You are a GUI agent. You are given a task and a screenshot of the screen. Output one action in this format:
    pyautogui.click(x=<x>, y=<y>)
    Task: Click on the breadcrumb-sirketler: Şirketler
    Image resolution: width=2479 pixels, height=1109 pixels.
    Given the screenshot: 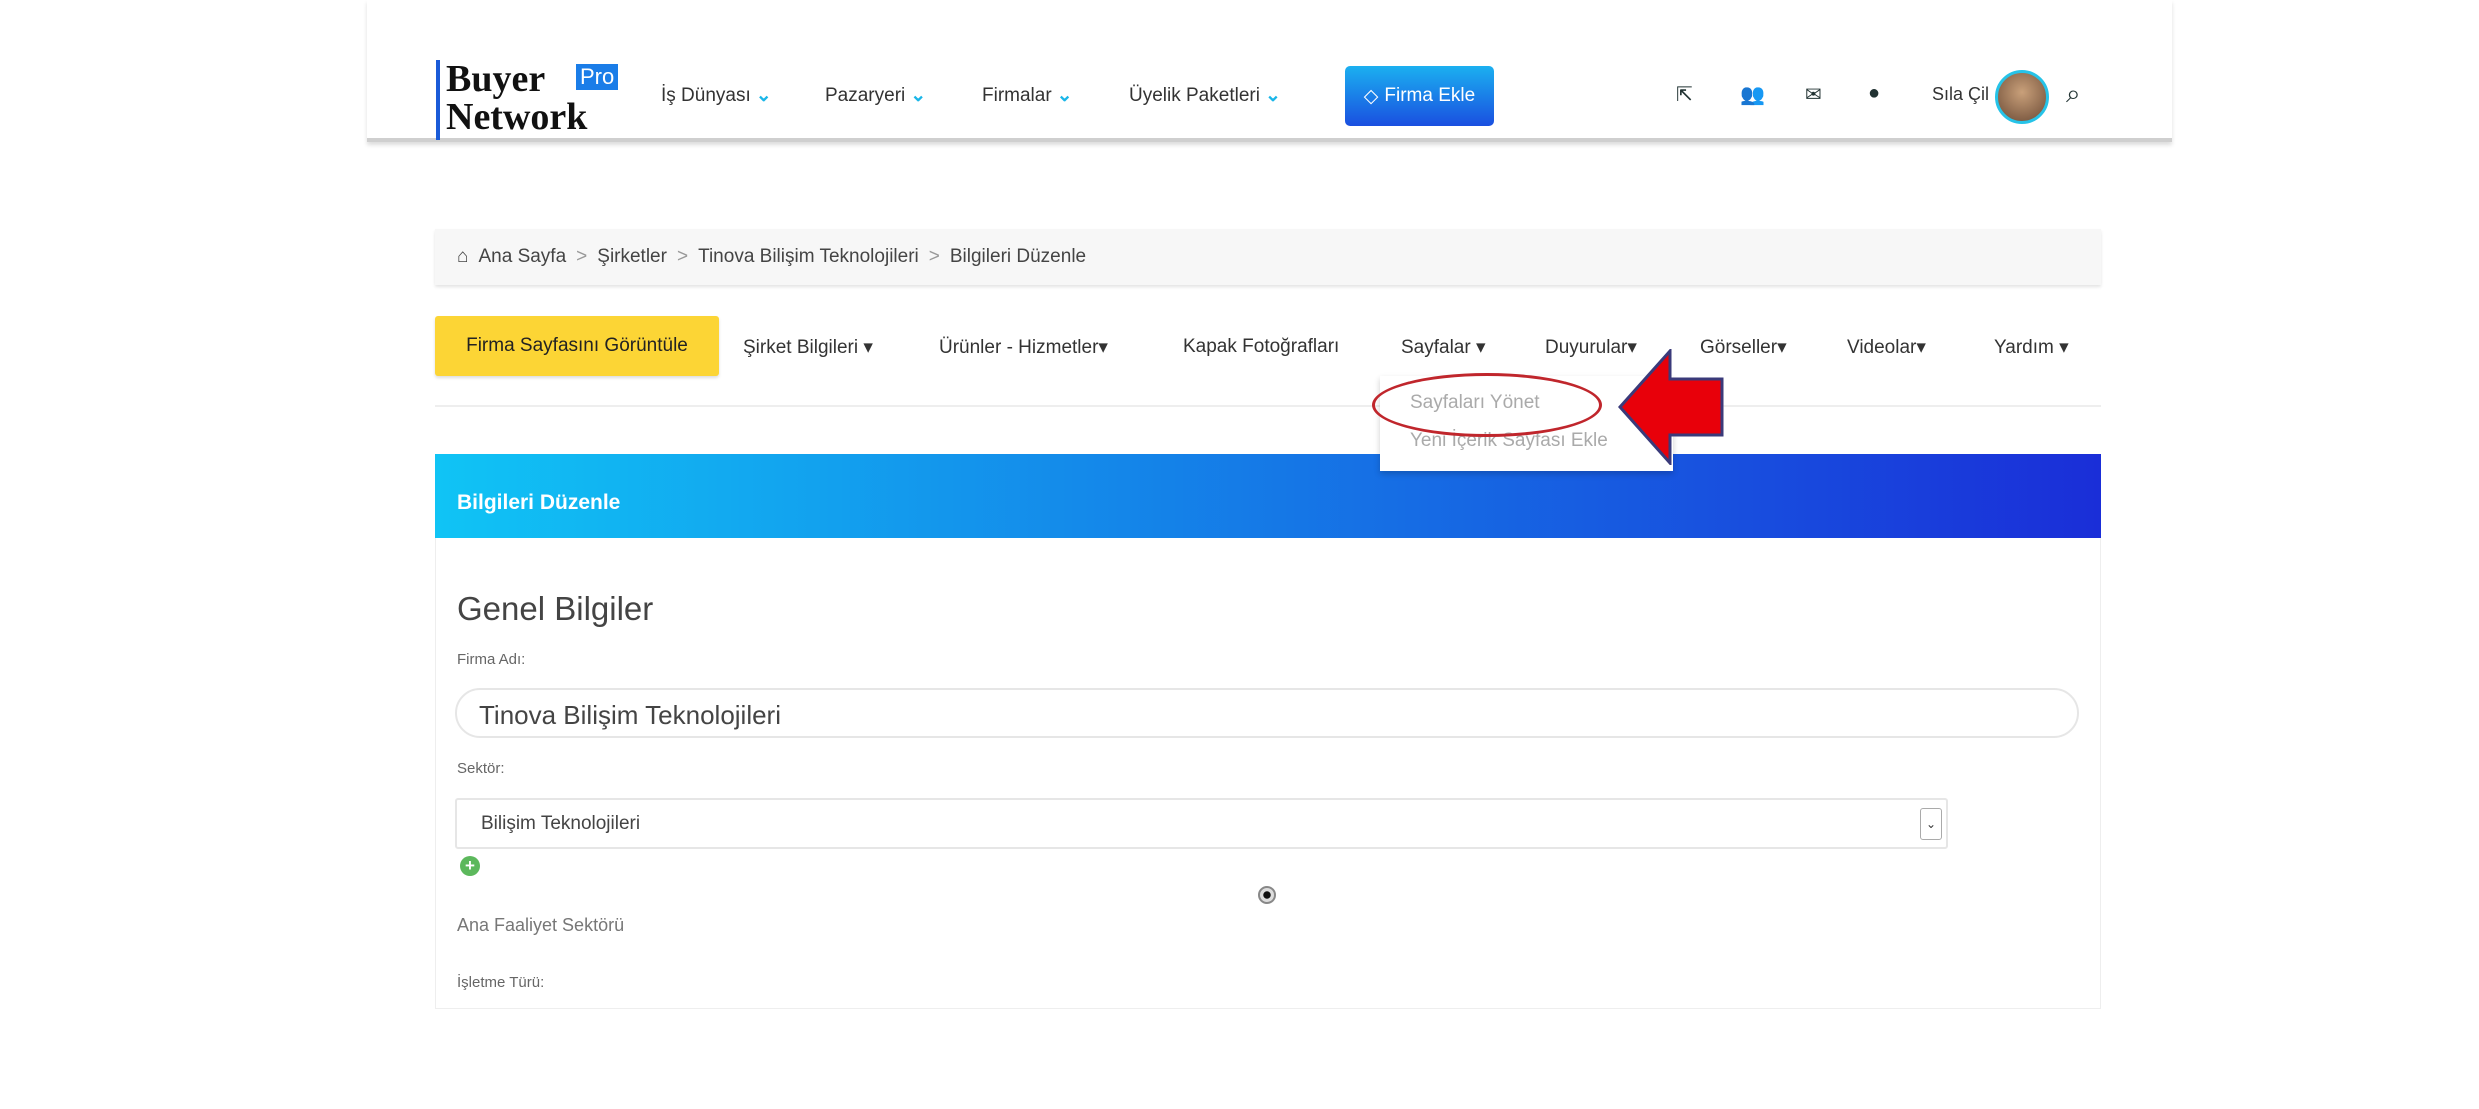 What is the action you would take?
    pyautogui.click(x=632, y=257)
    